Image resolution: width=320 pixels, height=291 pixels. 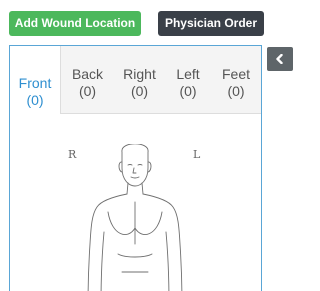 I want to click on head-outline, so click(x=135, y=165).